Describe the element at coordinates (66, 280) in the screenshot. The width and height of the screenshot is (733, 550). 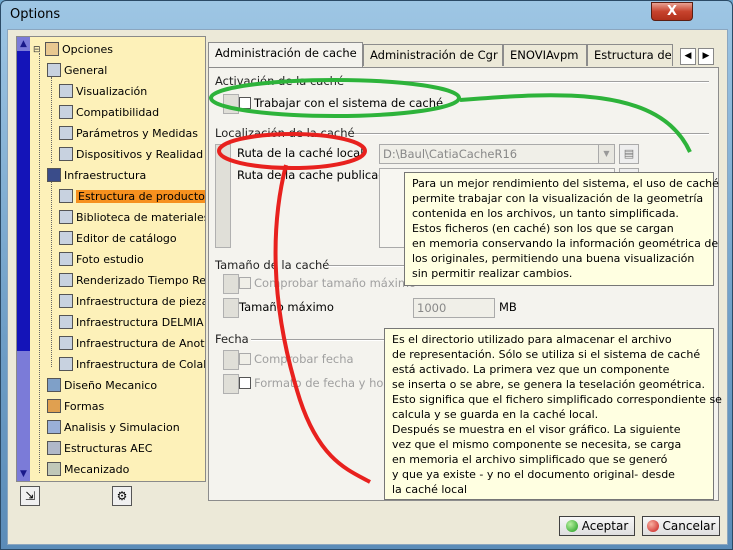
I see `rendering-icon` at that location.